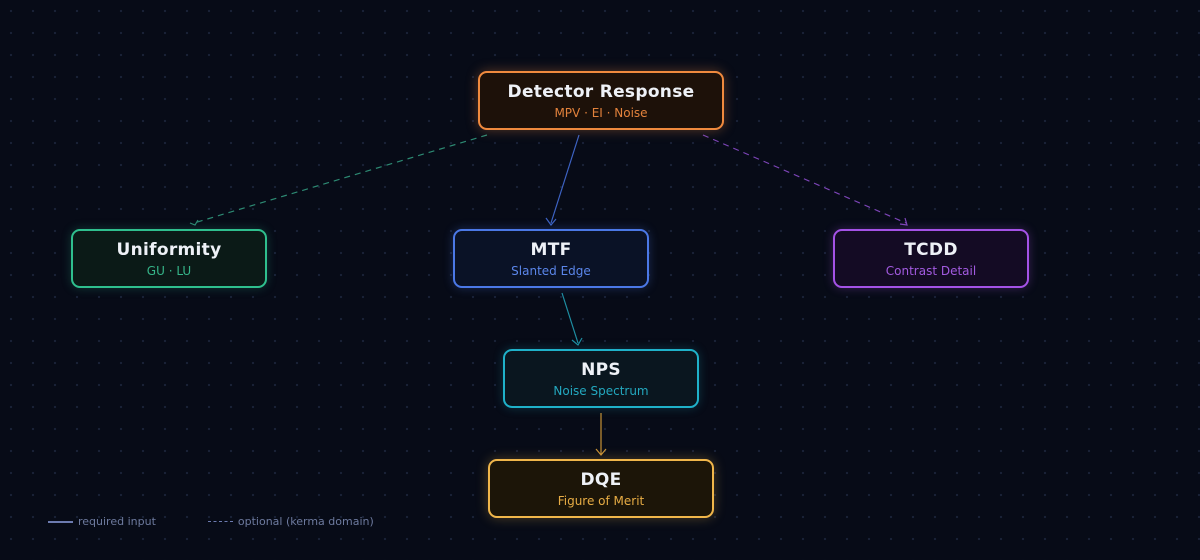 This screenshot has height=560, width=1200. I want to click on legend: required input optional (kerma domain), so click(211, 521).